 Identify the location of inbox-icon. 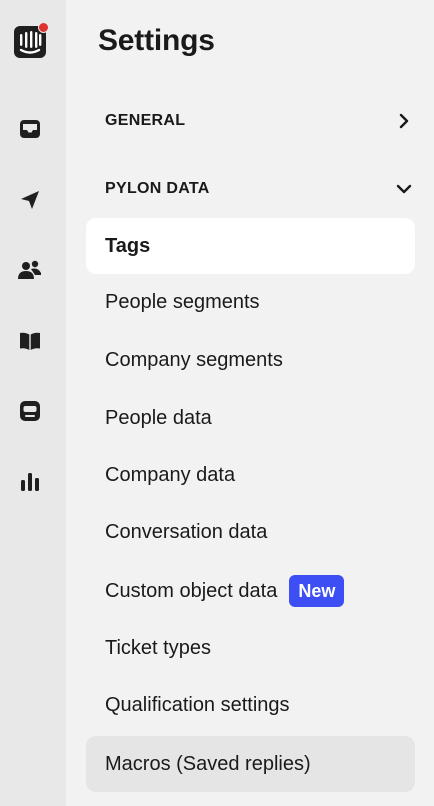
(30, 129).